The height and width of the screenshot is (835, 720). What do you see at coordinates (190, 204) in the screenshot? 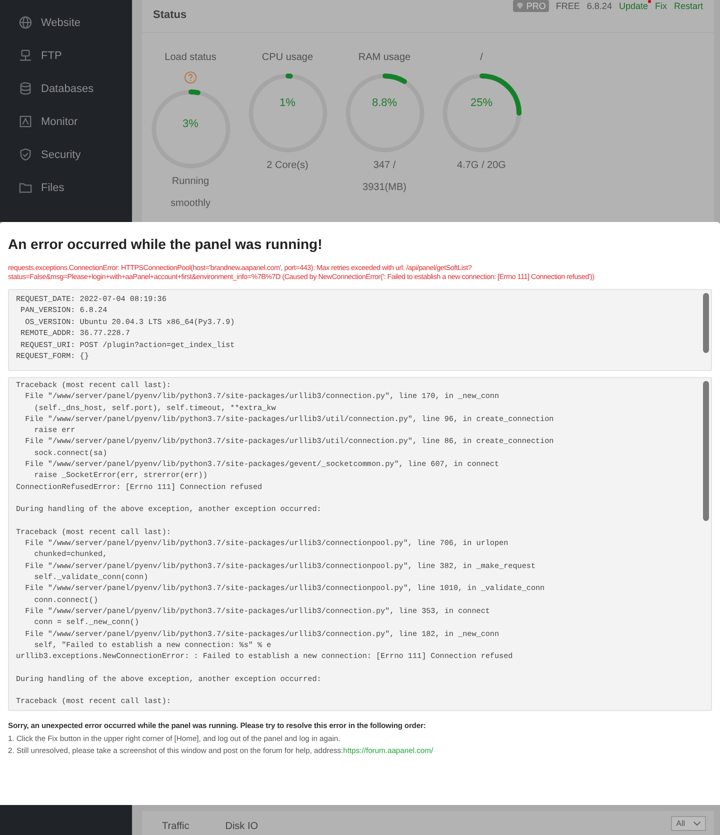
I see `gauge-caption: smoothly` at bounding box center [190, 204].